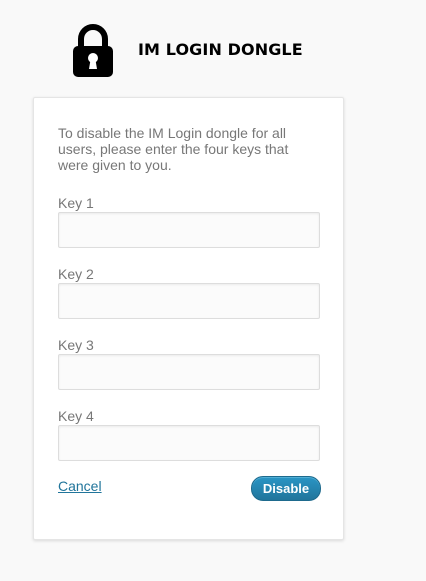 The height and width of the screenshot is (581, 426). Describe the element at coordinates (189, 372) in the screenshot. I see `key-3-input` at that location.